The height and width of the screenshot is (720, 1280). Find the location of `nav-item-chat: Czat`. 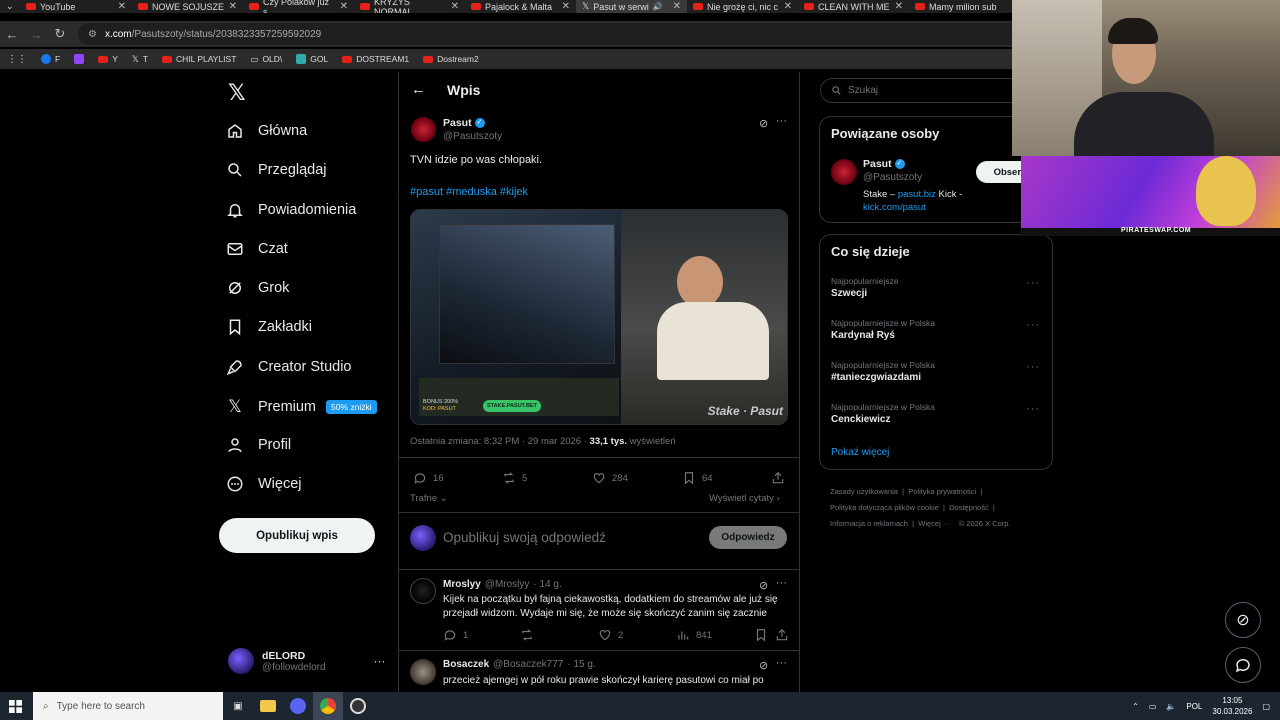

nav-item-chat: Czat is located at coordinates (257, 249).